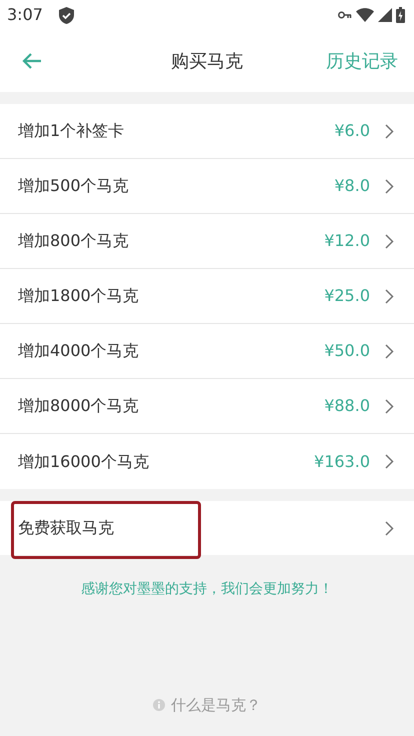 This screenshot has height=736, width=414. Describe the element at coordinates (79, 296) in the screenshot. I see `product-label: 增加1800个马克` at that location.